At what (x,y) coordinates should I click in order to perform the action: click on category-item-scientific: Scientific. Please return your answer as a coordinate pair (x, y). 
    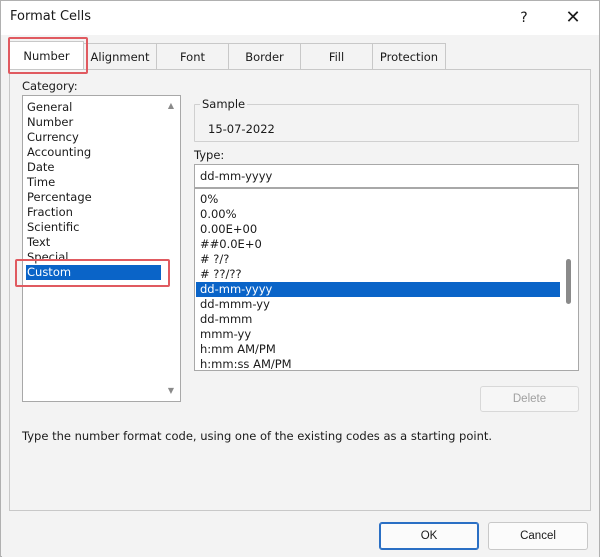
    Looking at the image, I should click on (93, 227).